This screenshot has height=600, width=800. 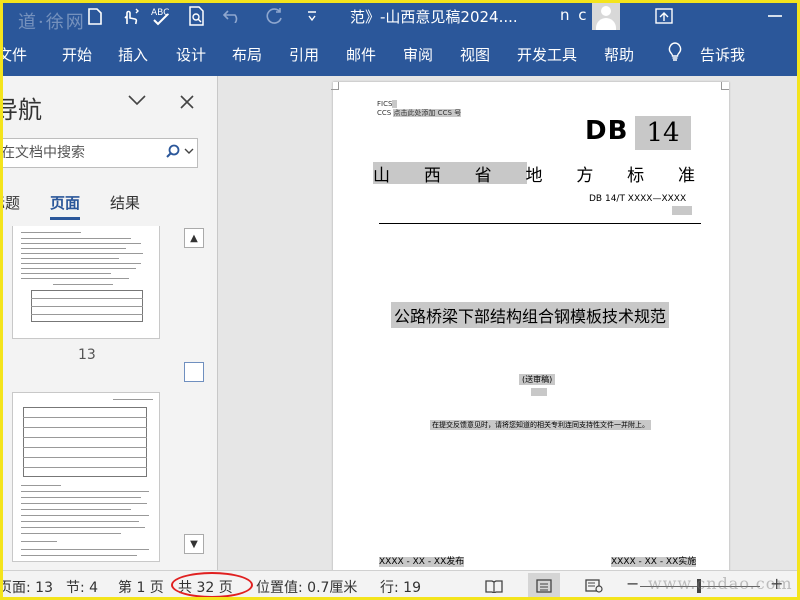 I want to click on spelling-check-icon: ABC, so click(x=161, y=16).